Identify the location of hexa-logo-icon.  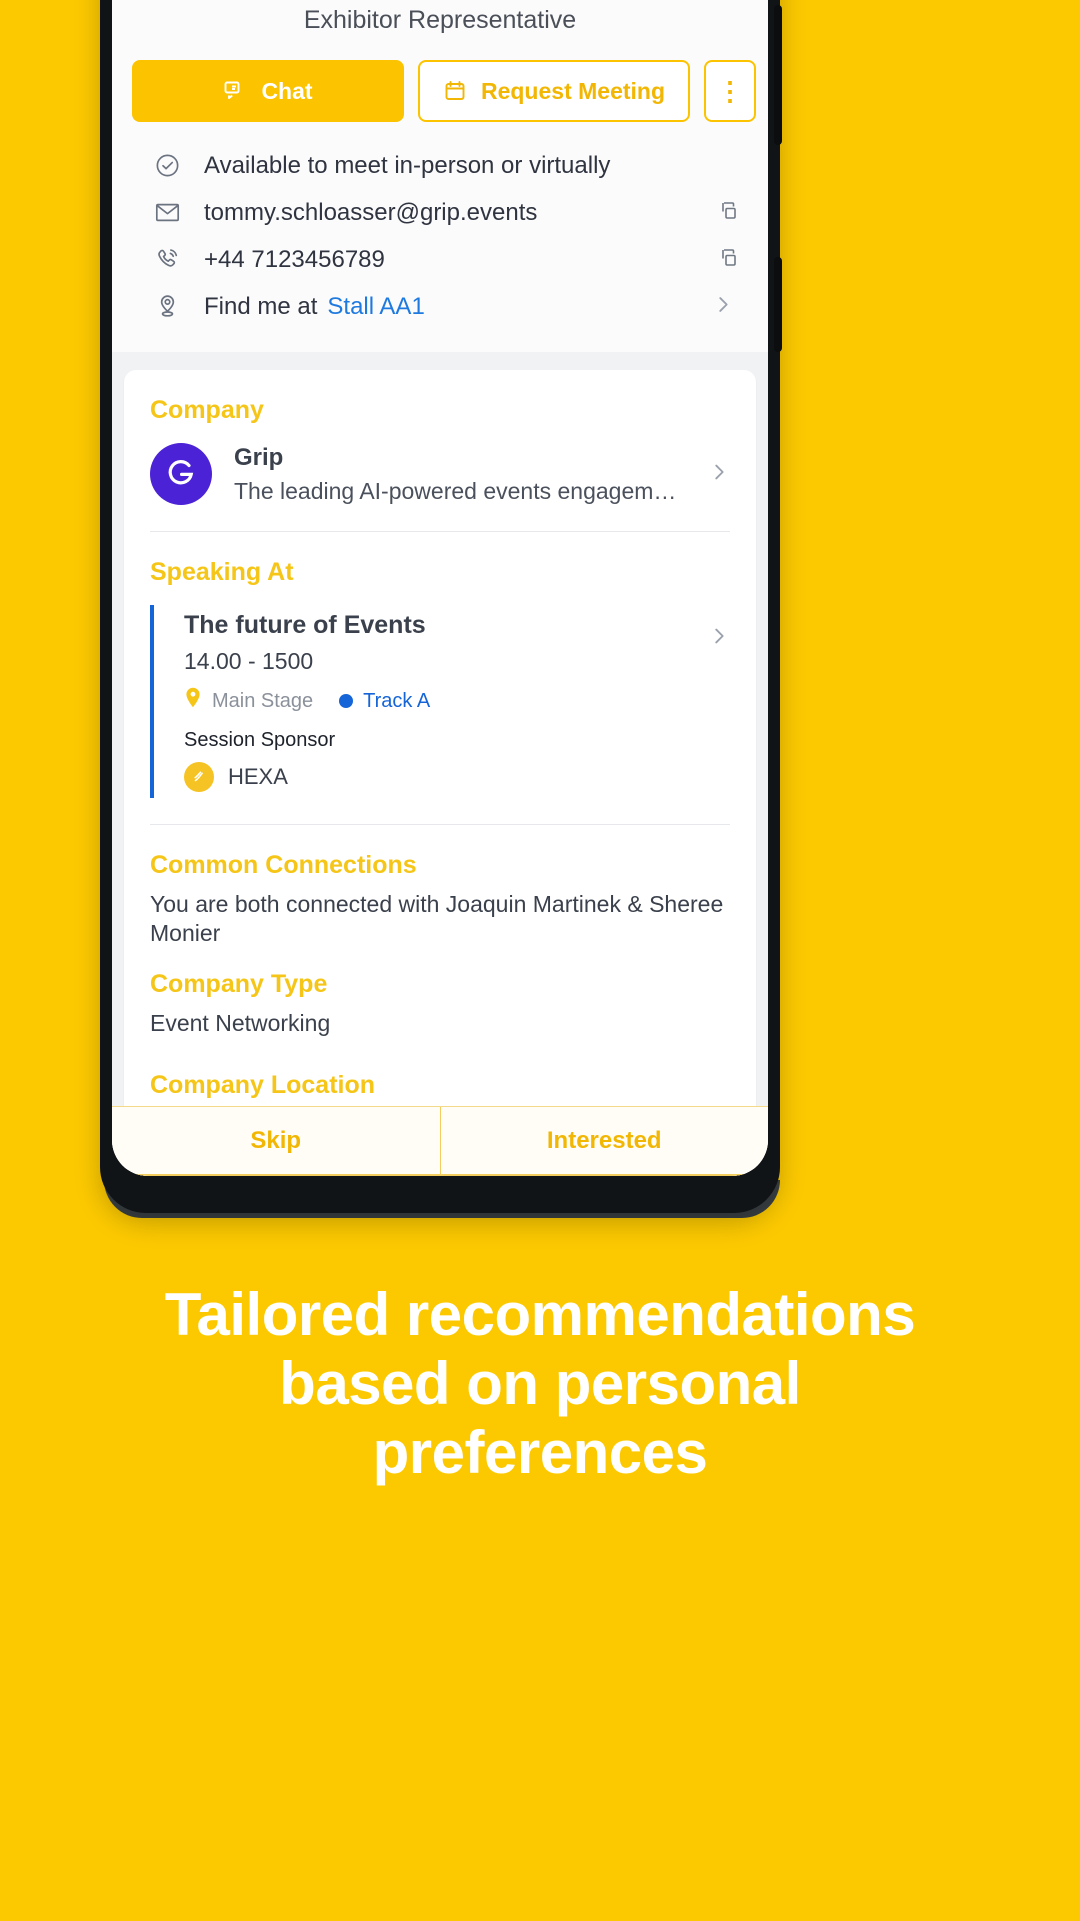
(199, 777).